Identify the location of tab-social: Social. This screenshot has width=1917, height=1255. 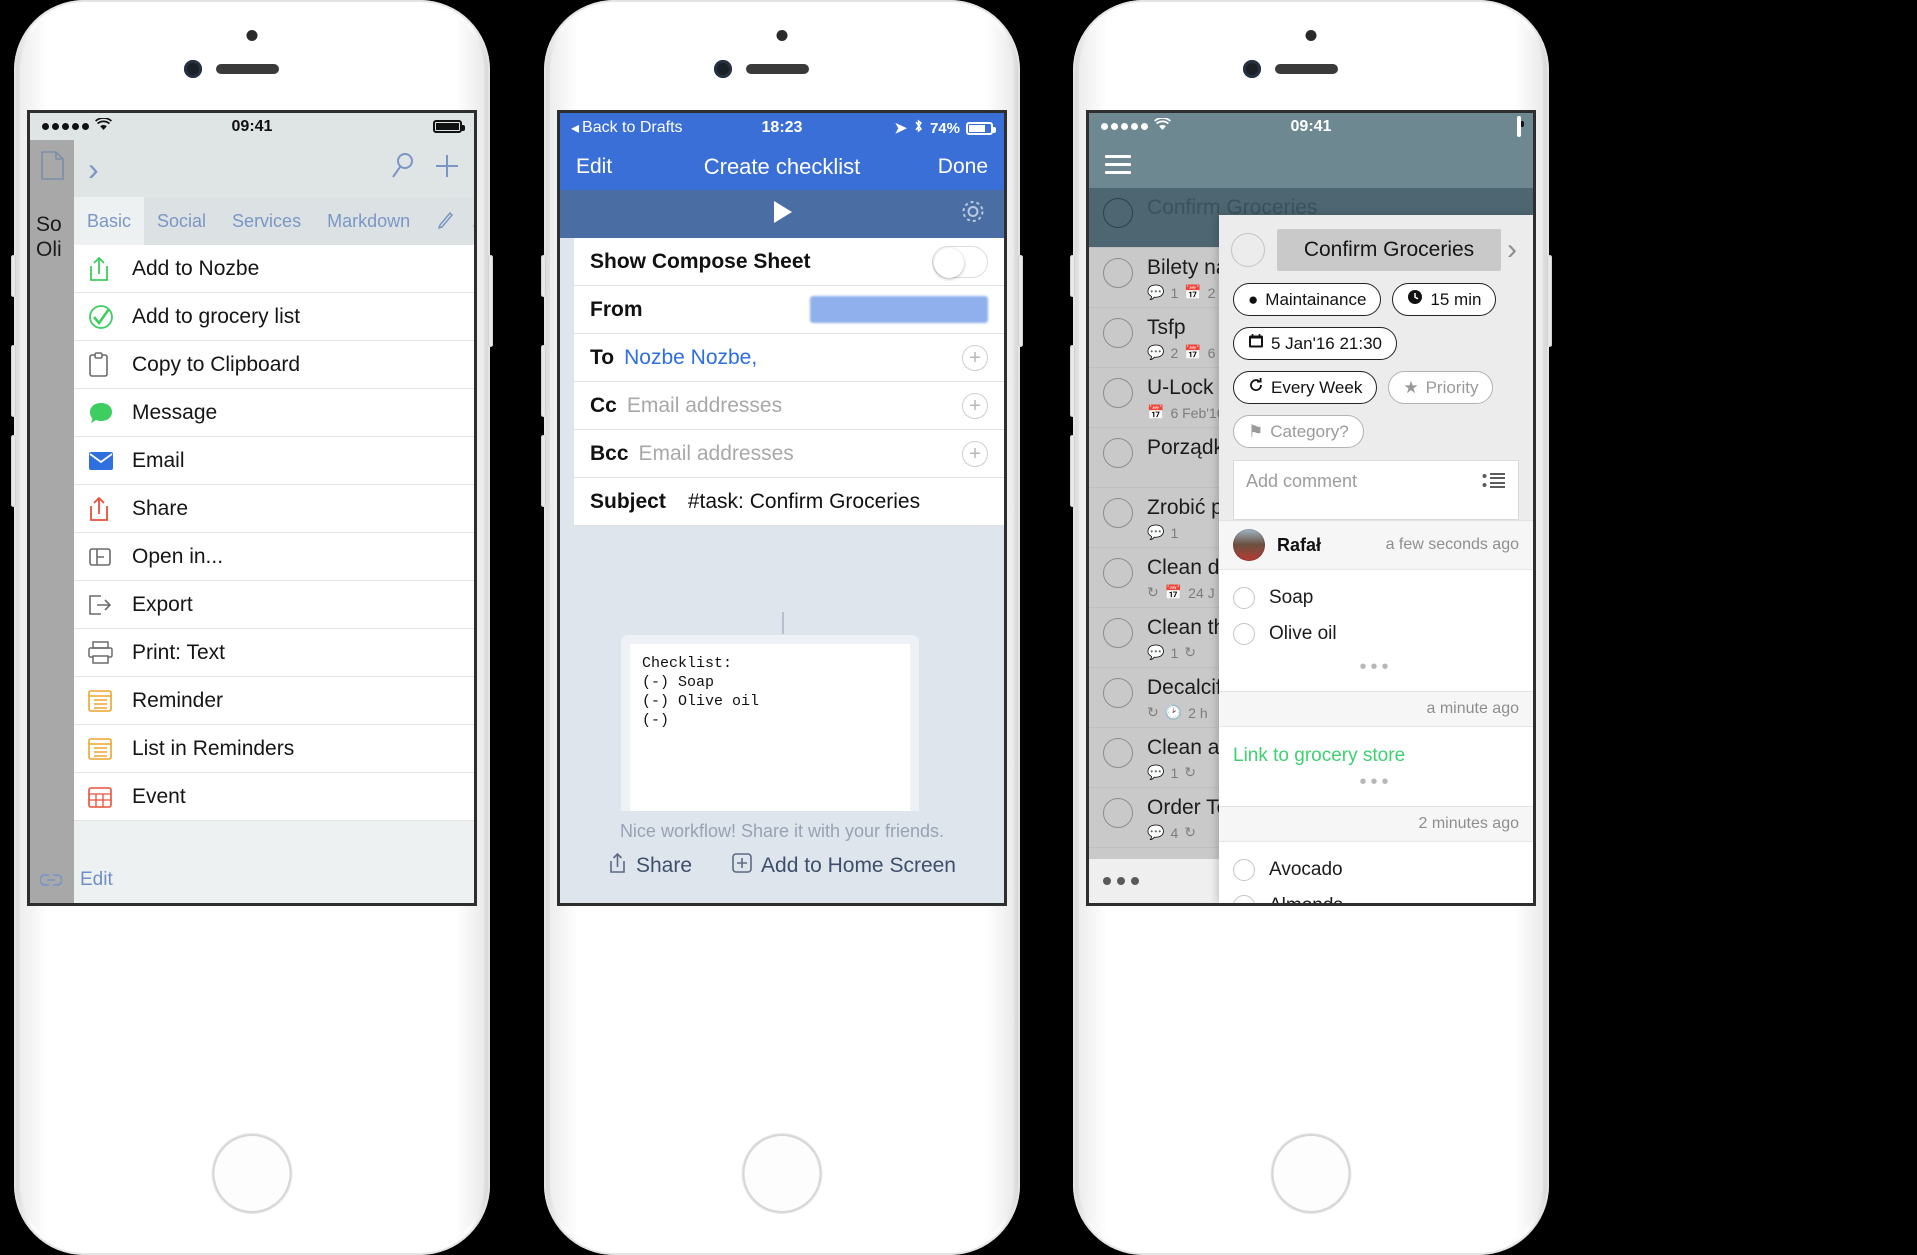
(181, 221).